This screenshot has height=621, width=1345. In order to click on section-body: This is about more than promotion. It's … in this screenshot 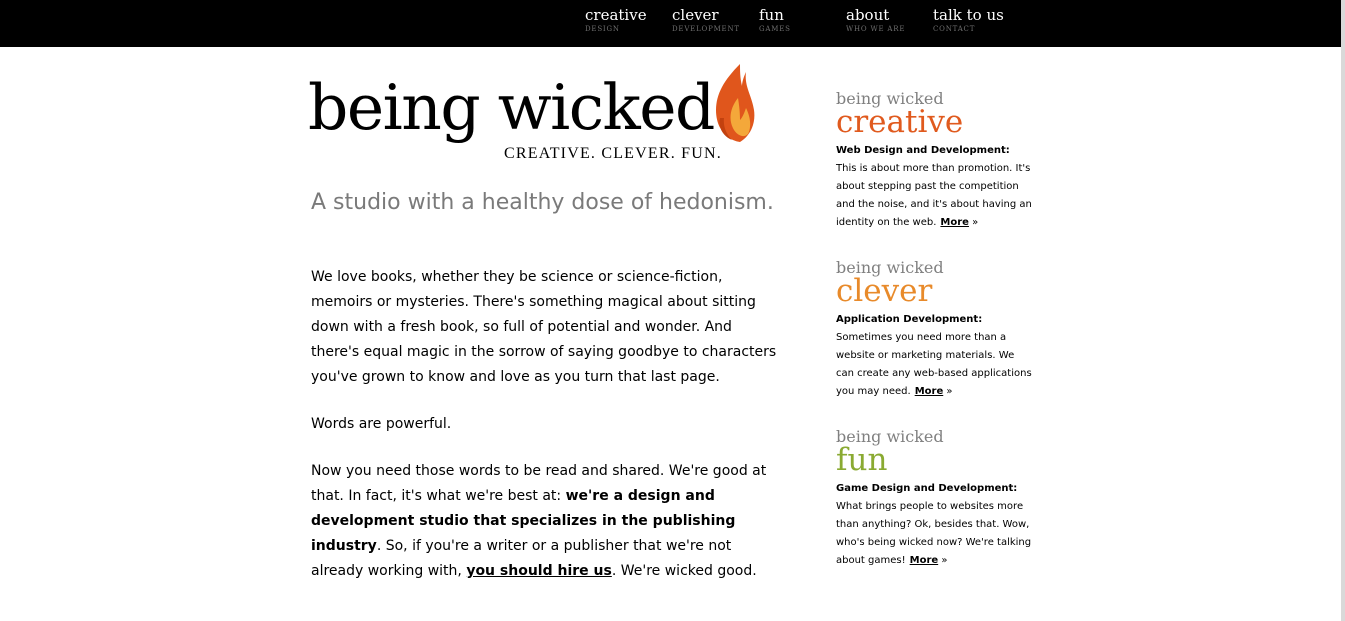, I will do `click(934, 195)`.